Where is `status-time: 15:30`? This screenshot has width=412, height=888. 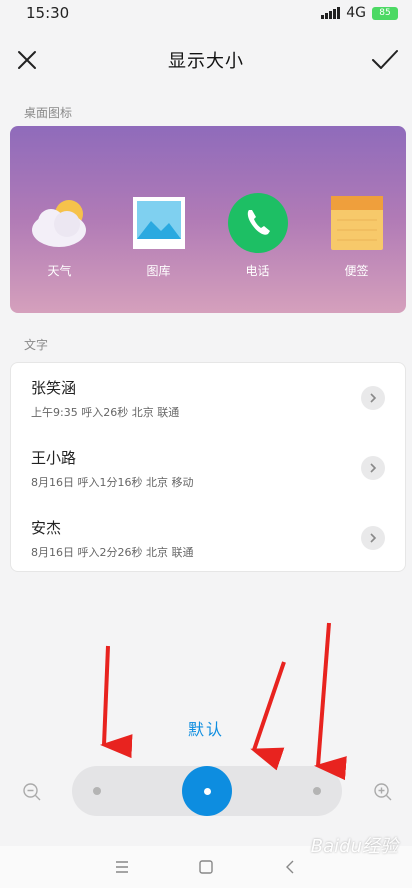 status-time: 15:30 is located at coordinates (48, 13).